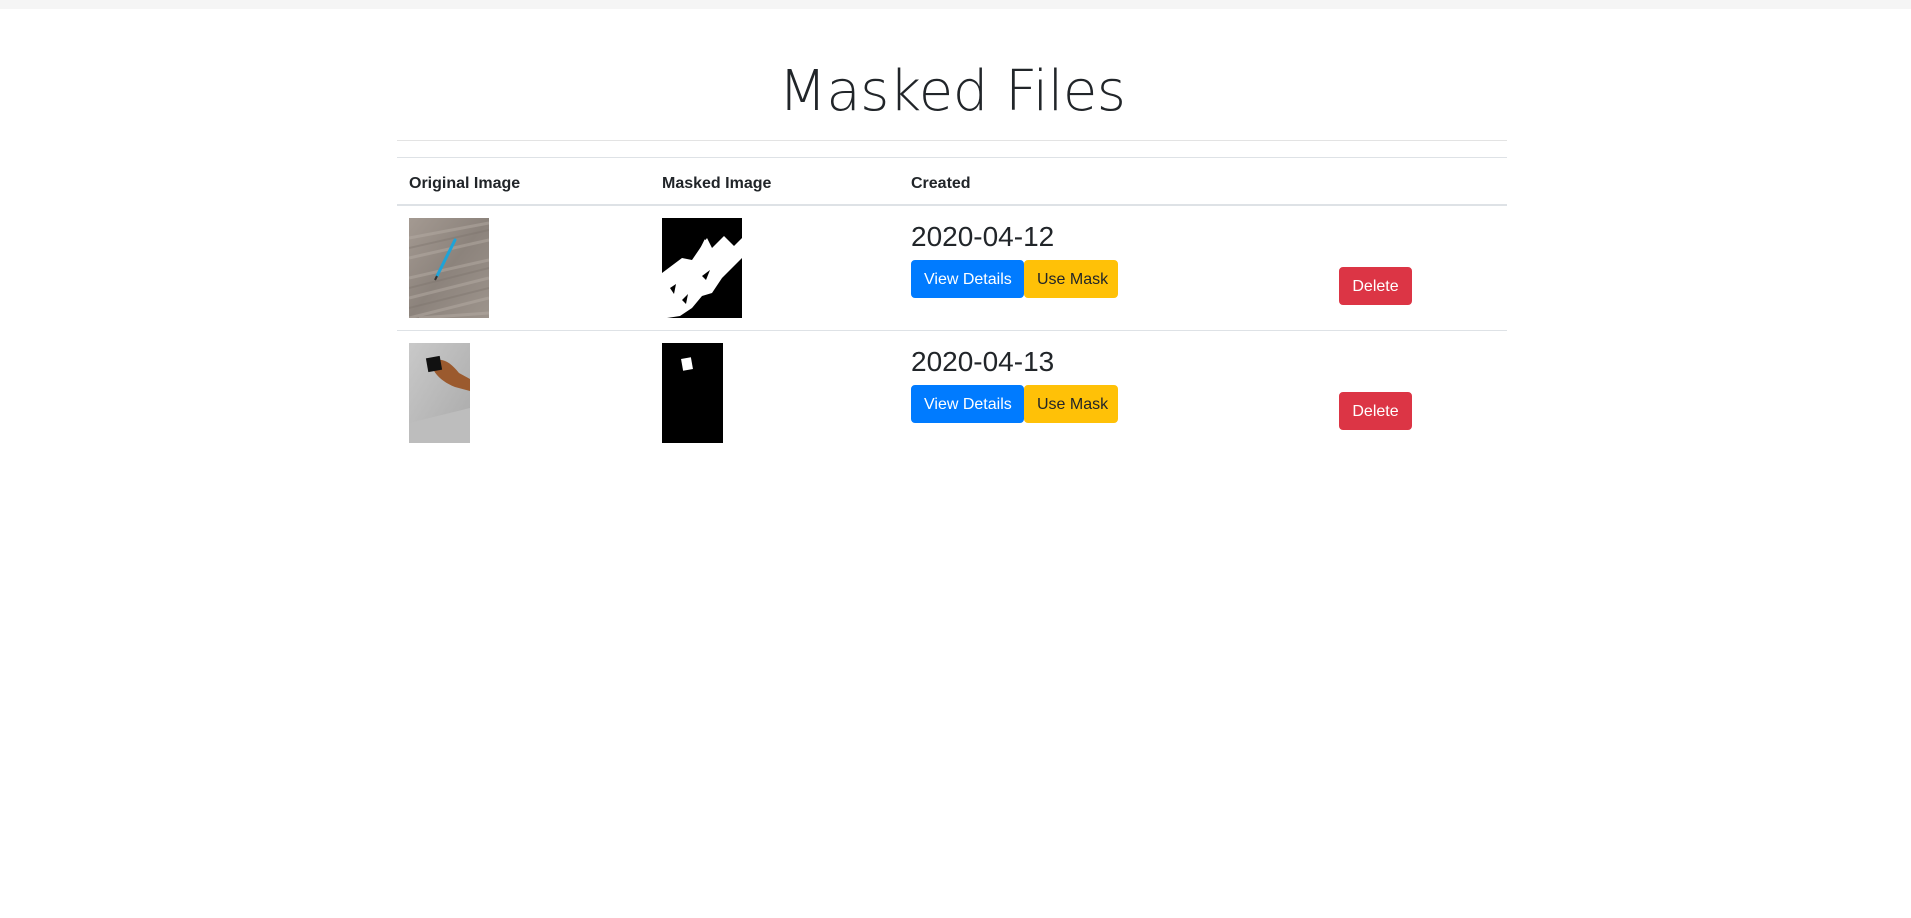 The image size is (1911, 918). Describe the element at coordinates (952, 91) in the screenshot. I see `page-title: Masked Files` at that location.